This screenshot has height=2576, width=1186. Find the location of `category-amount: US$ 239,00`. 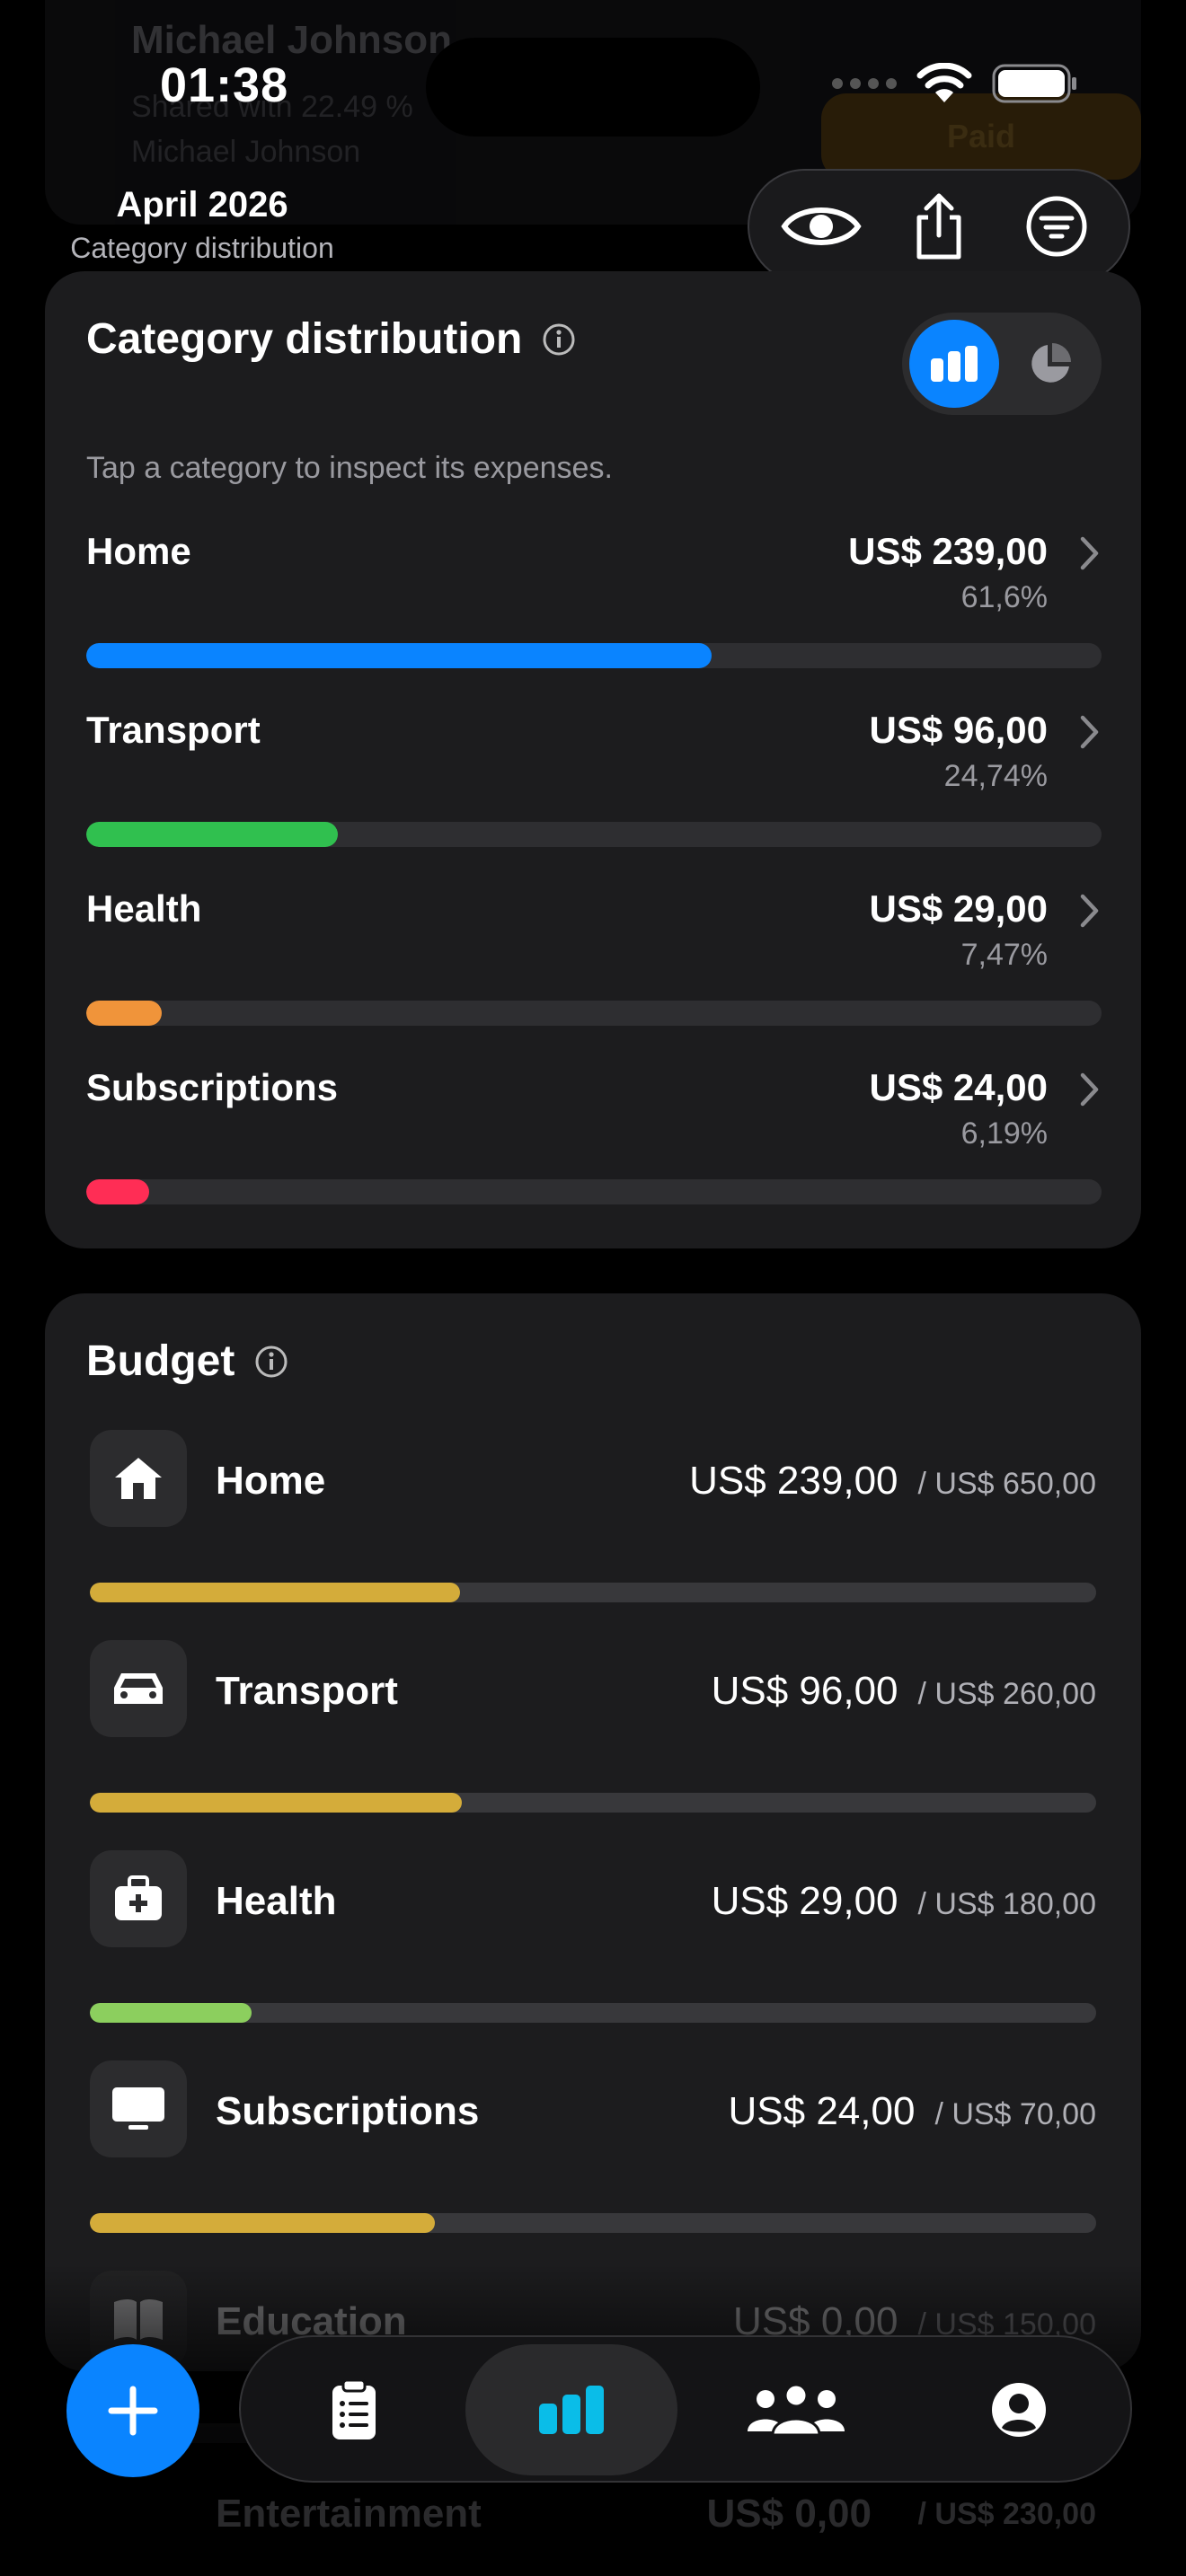

category-amount: US$ 239,00 is located at coordinates (948, 551).